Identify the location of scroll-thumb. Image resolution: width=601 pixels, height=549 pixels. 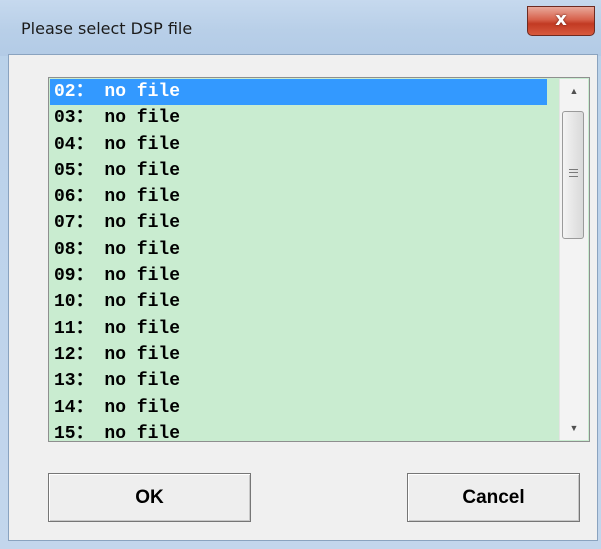
(573, 175).